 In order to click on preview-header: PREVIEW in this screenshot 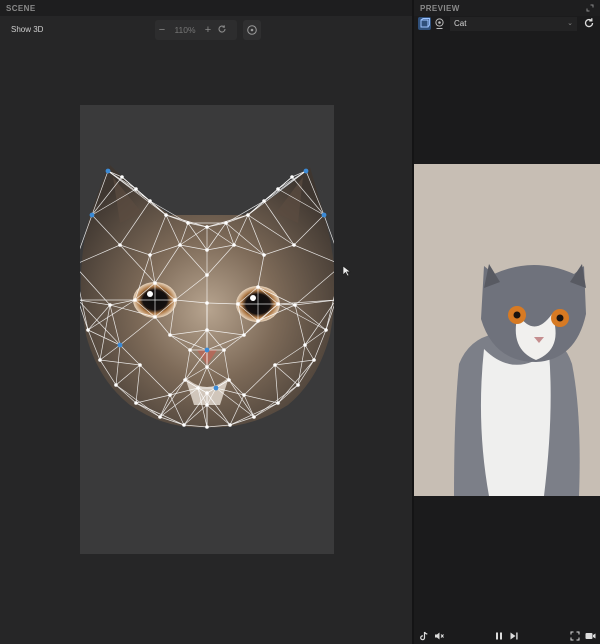, I will do `click(507, 8)`.